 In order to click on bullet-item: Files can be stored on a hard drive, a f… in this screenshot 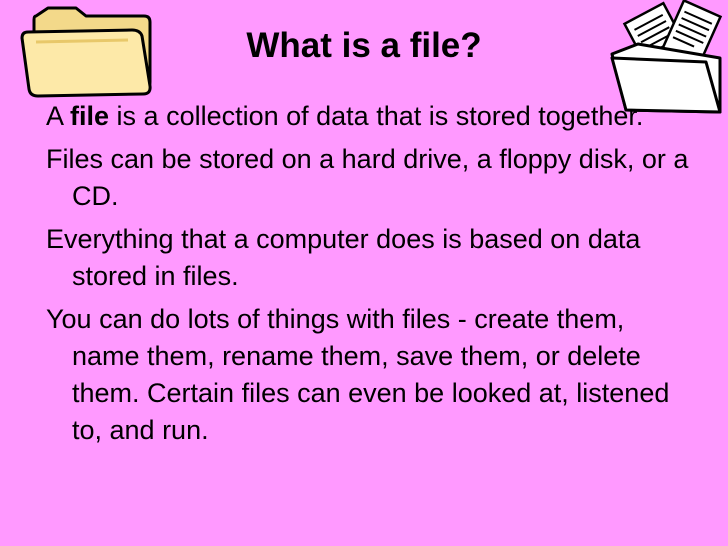, I will do `click(367, 177)`.